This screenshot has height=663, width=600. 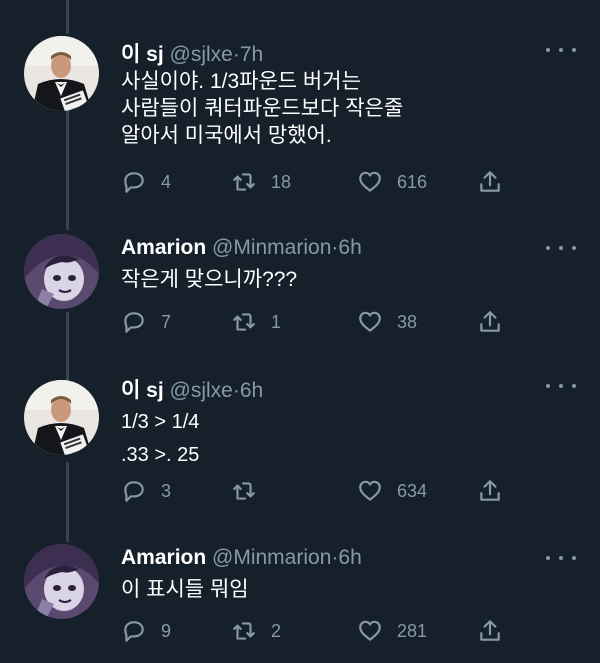 What do you see at coordinates (311, 631) in the screenshot?
I see `tweet-actions: 9 2 281` at bounding box center [311, 631].